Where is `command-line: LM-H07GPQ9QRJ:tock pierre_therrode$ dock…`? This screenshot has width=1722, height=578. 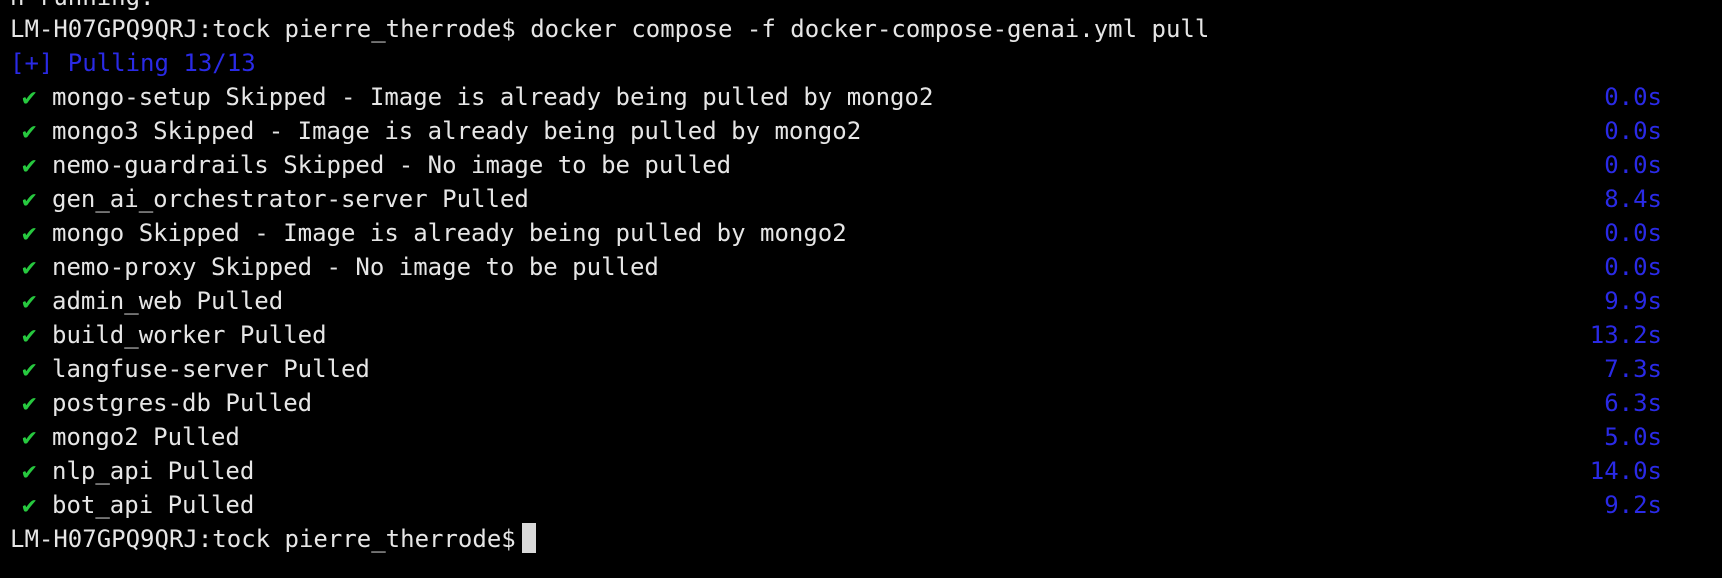 command-line: LM-H07GPQ9QRJ:tock pierre_therrode$ dock… is located at coordinates (866, 29).